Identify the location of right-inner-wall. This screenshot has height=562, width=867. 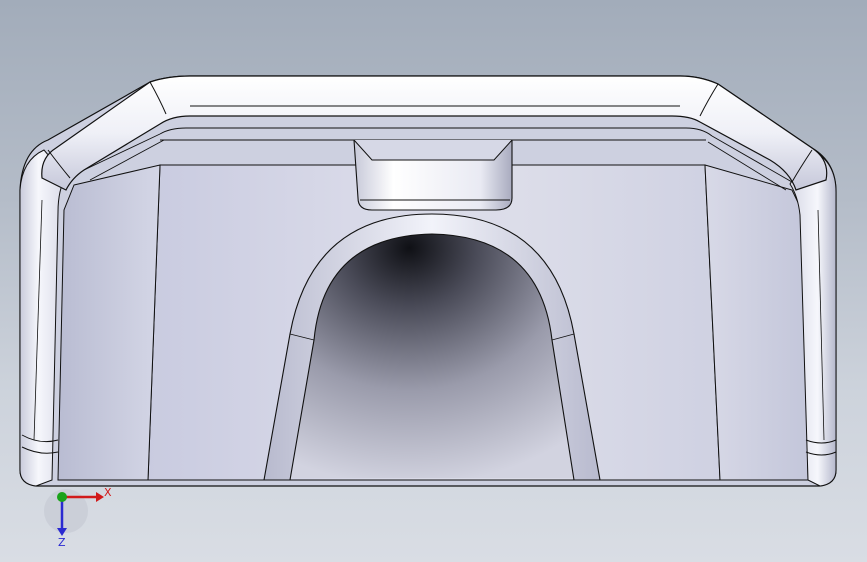
(756, 322).